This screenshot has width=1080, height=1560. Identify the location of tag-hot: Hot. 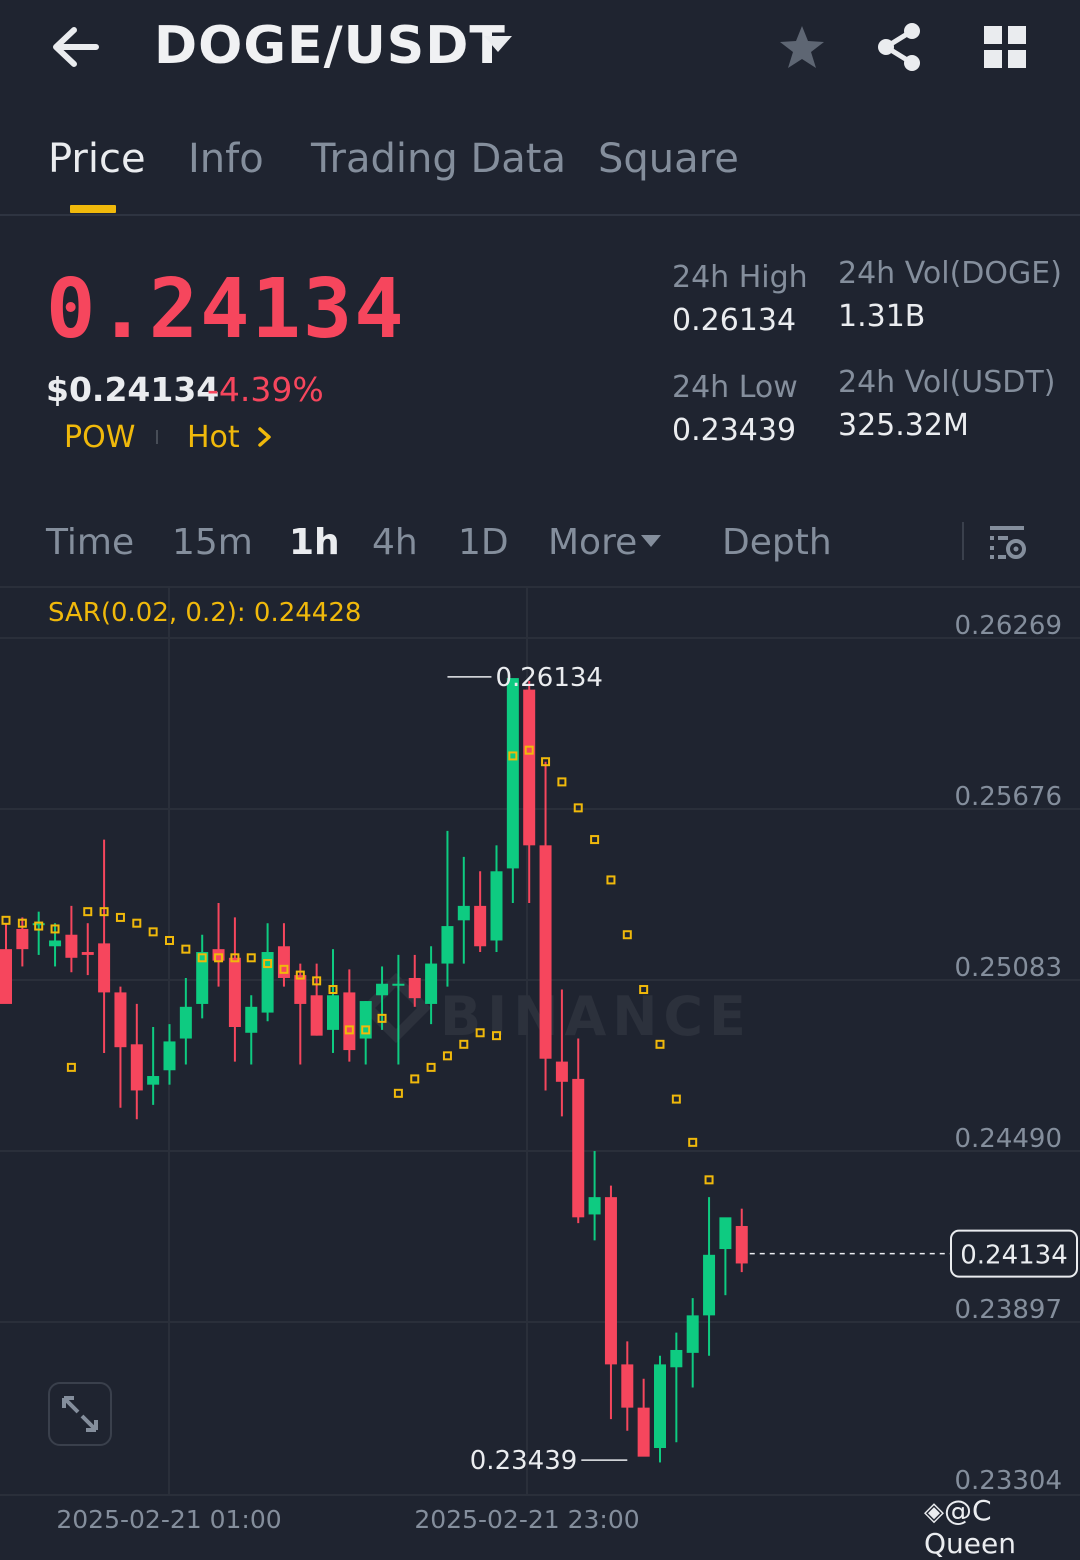
(213, 437).